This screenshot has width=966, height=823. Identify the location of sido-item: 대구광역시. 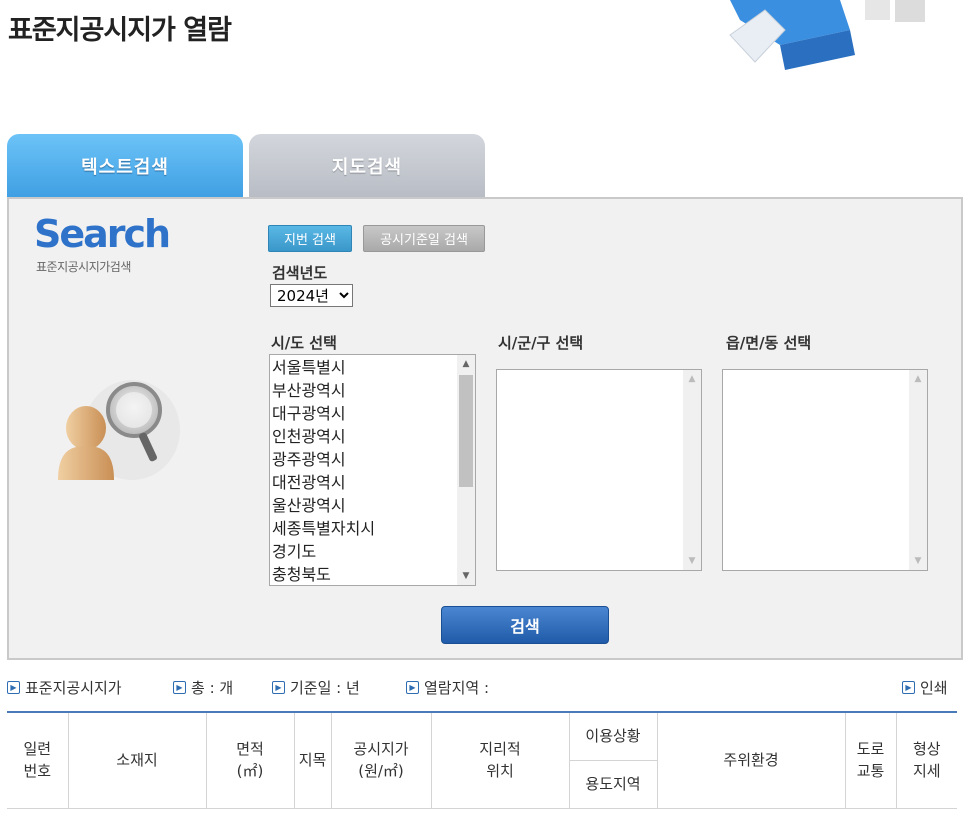
(363, 413).